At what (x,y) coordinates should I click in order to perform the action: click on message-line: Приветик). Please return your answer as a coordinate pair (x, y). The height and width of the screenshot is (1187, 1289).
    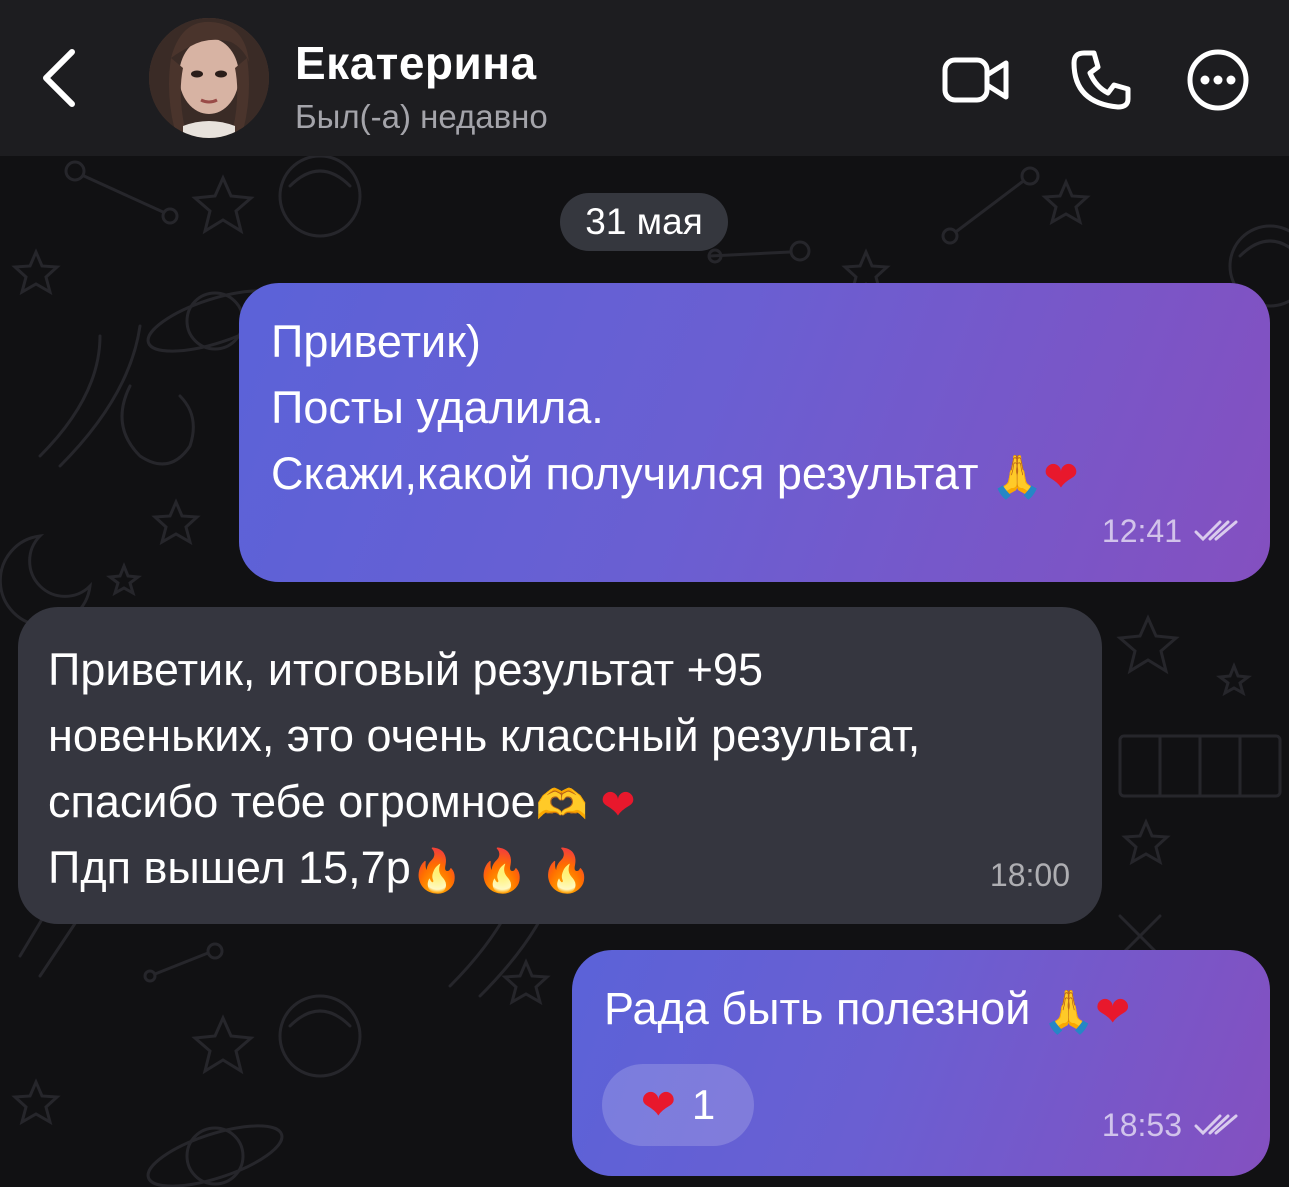
    Looking at the image, I should click on (376, 341).